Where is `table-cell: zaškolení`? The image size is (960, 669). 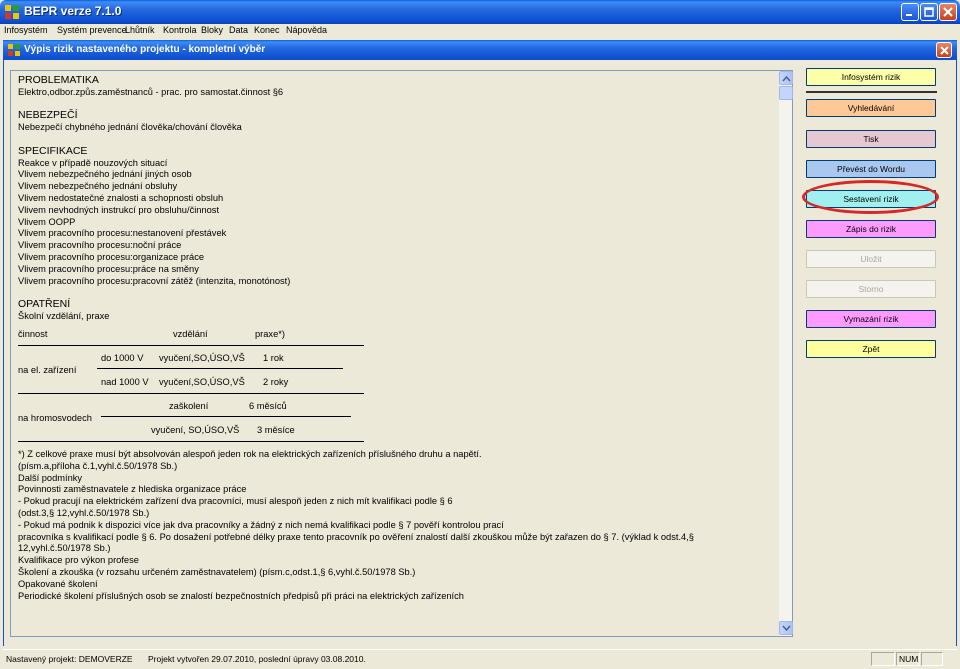 table-cell: zaškolení is located at coordinates (189, 406).